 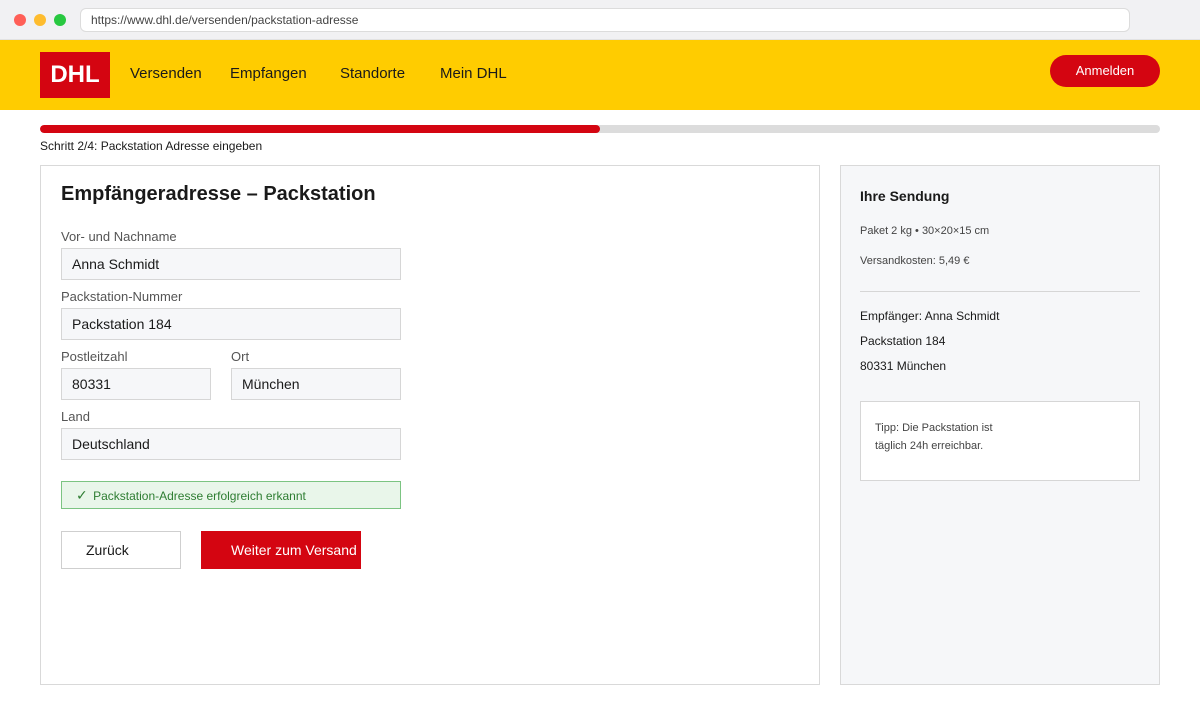 What do you see at coordinates (82, 495) in the screenshot?
I see `checkmark-icon: ✓` at bounding box center [82, 495].